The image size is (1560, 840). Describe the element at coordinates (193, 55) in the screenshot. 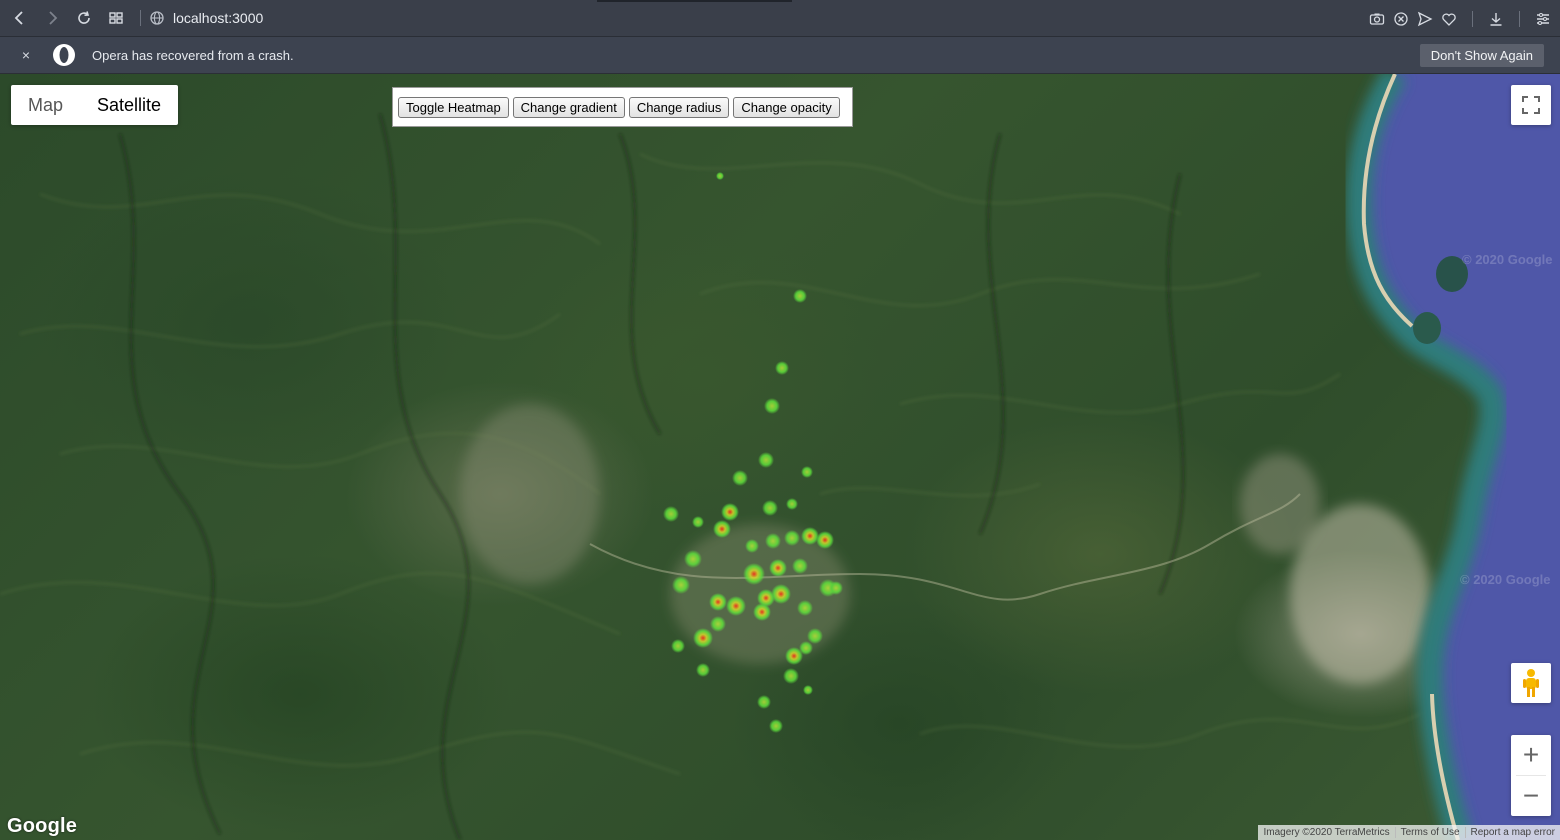

I see `notification-message: Opera has recovered from a crash.` at that location.